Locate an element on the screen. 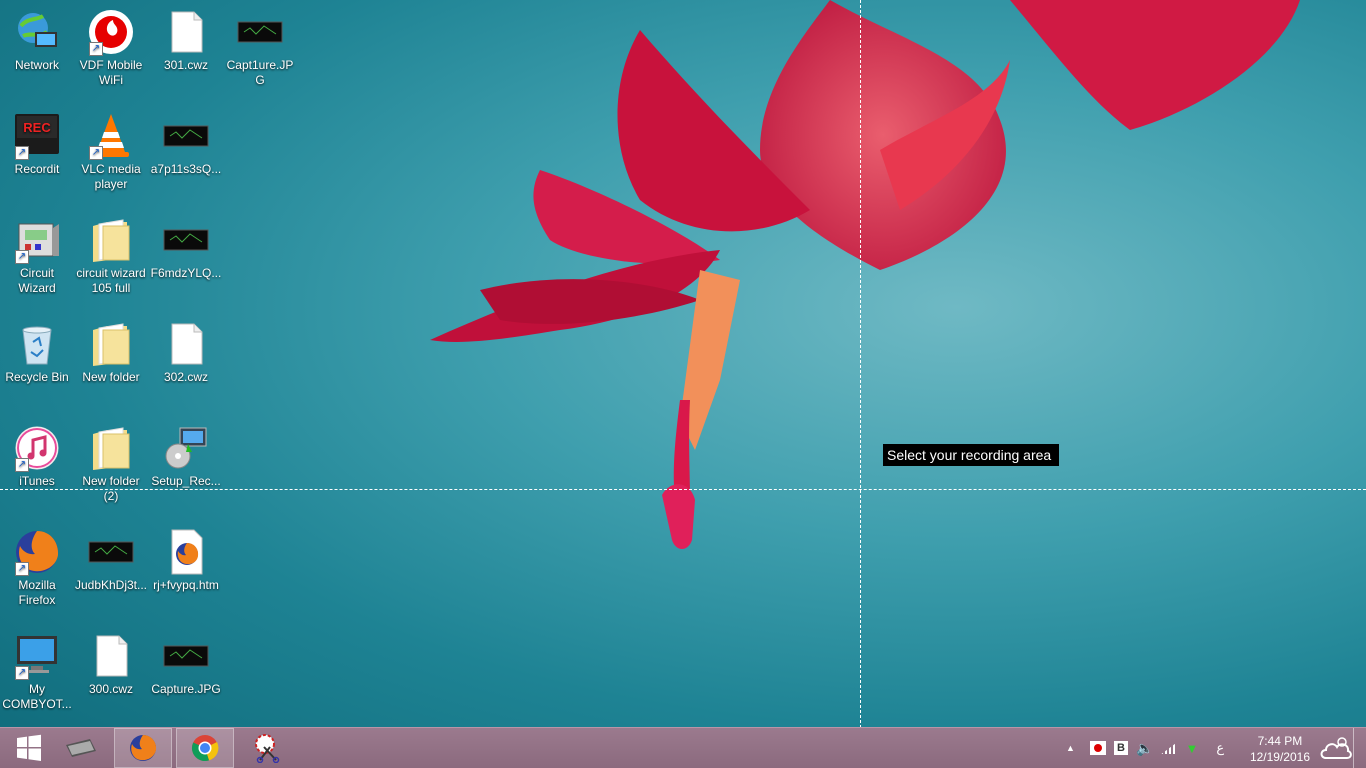 The image size is (1366, 768). desktop-icon-label: Recycle Bin is located at coordinates (37, 377).